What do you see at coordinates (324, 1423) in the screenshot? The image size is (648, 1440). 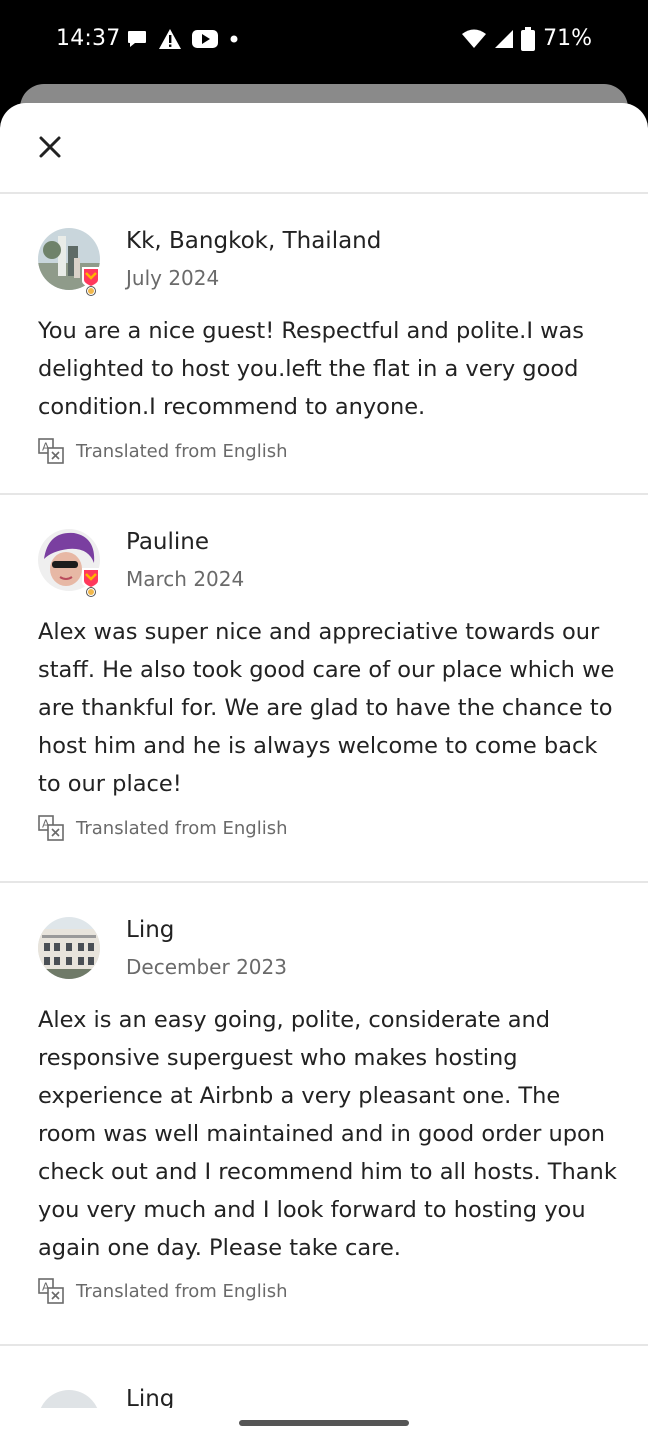 I see `home-indicator` at bounding box center [324, 1423].